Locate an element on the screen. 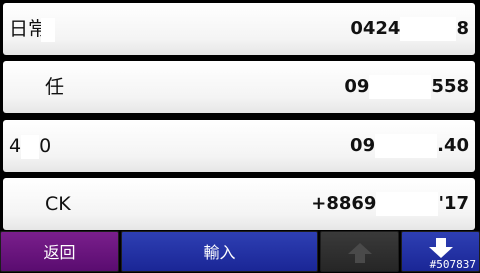 This screenshot has width=480, height=273. back-button: 返回 is located at coordinates (59, 251).